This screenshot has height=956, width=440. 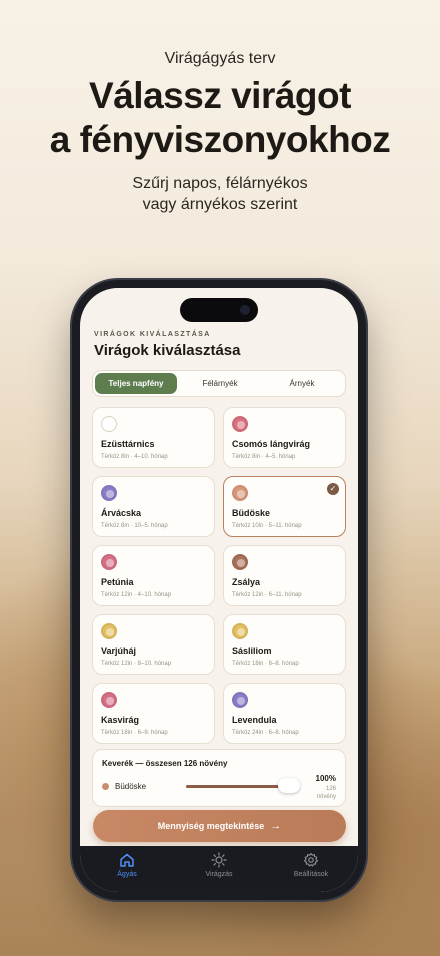 I want to click on flower-name: Csomós lángvirág, so click(x=271, y=444).